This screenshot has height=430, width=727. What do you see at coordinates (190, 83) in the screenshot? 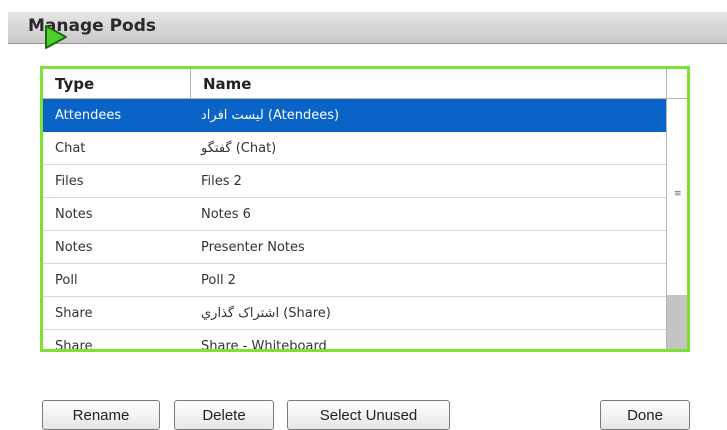
I see `column-divider` at bounding box center [190, 83].